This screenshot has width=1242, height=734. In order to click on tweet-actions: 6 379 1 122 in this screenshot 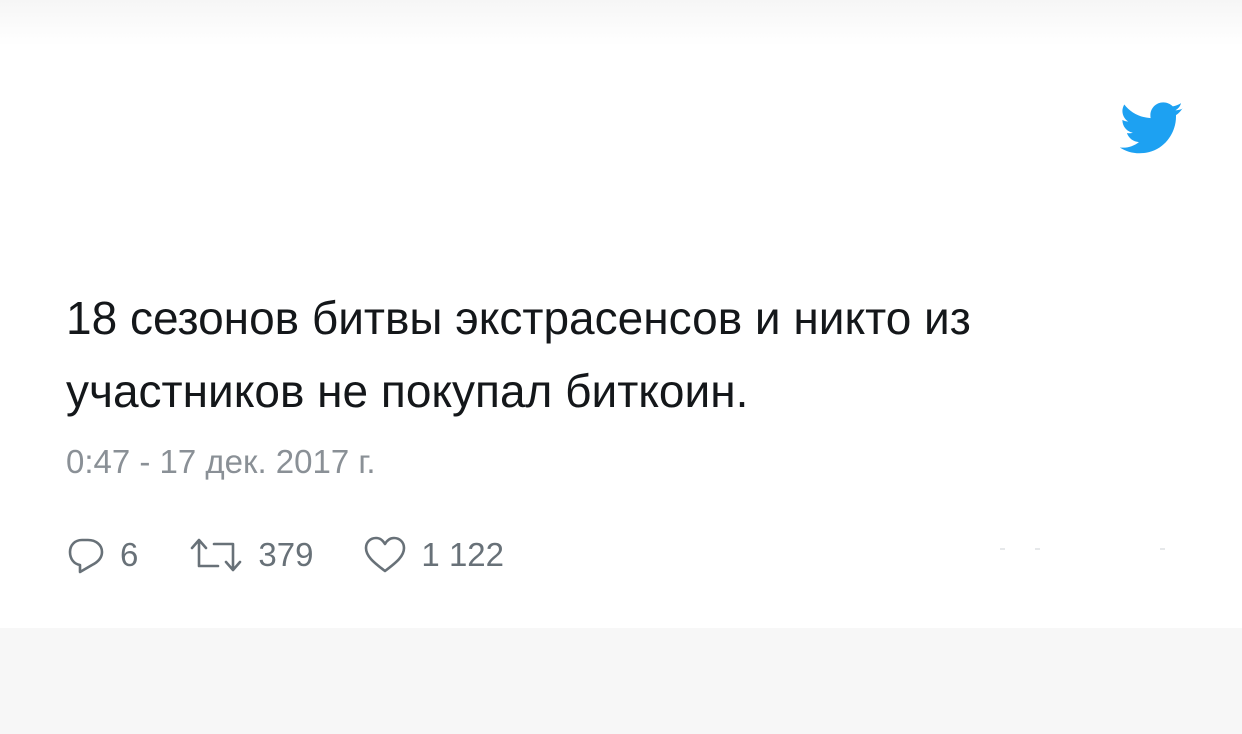, I will do `click(310, 555)`.